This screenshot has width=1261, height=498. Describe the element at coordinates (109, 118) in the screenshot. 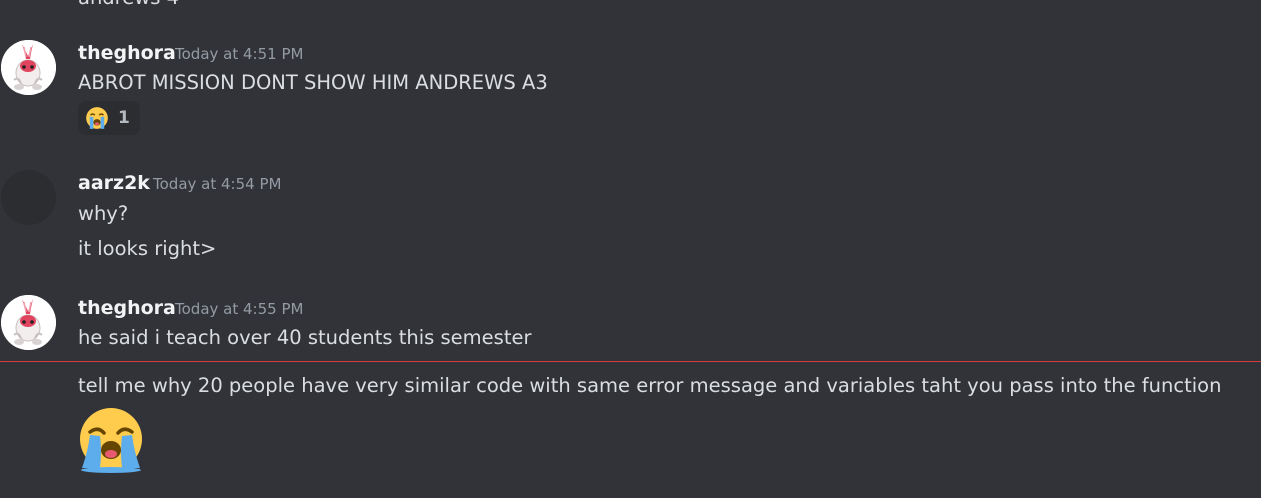

I see `reaction-button: 1` at that location.